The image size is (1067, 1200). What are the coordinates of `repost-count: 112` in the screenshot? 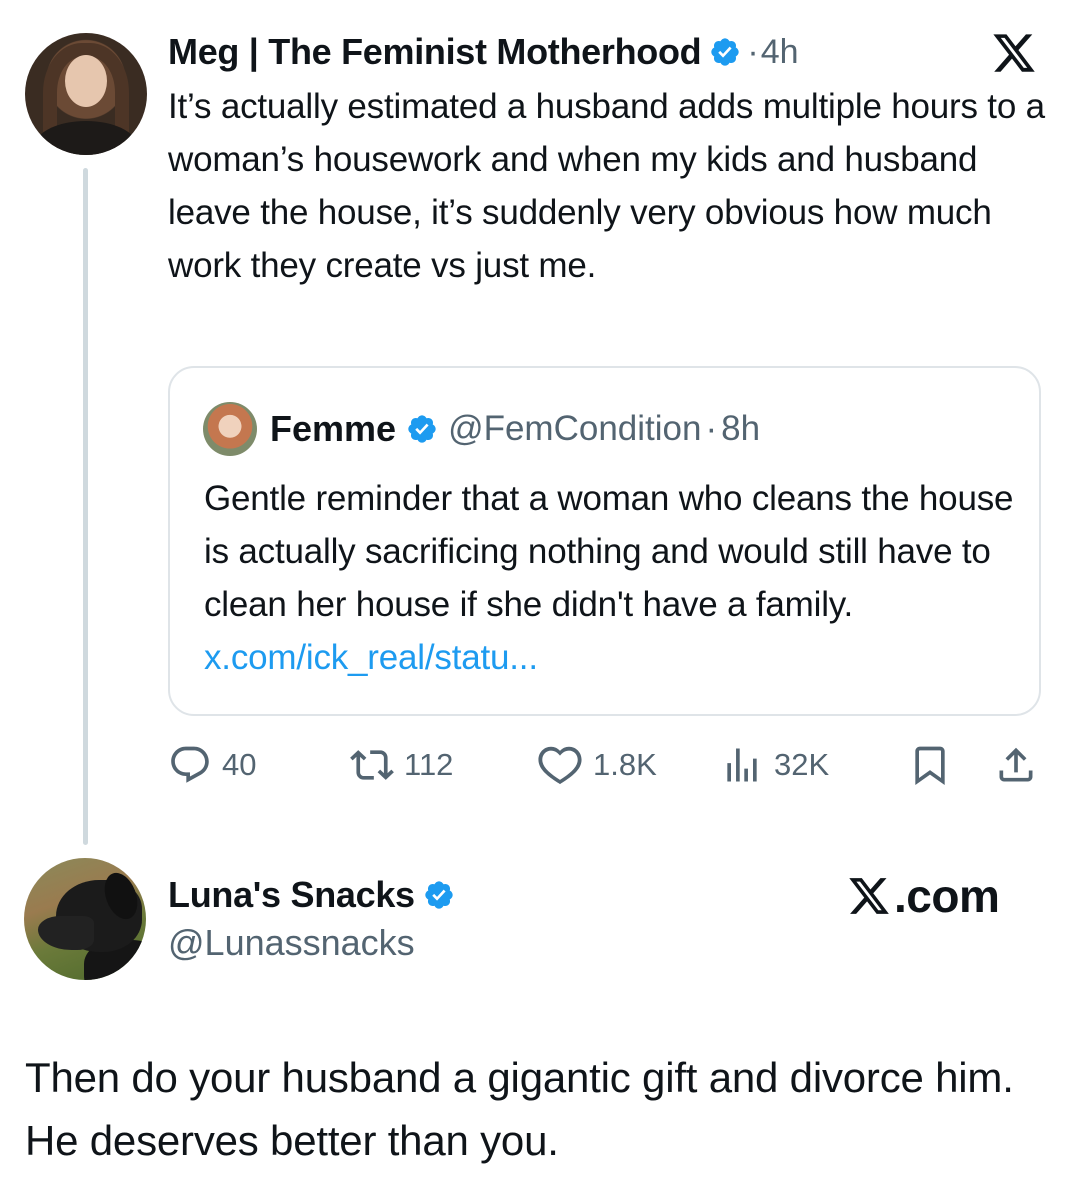 It's located at (429, 764).